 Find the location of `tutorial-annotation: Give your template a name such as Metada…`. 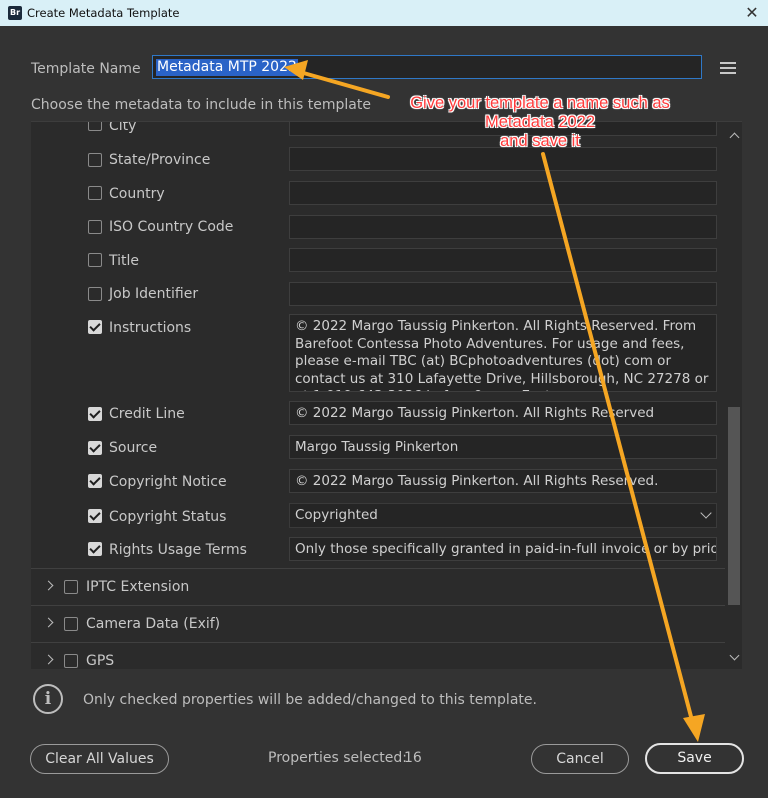

tutorial-annotation: Give your template a name such as Metada… is located at coordinates (540, 122).